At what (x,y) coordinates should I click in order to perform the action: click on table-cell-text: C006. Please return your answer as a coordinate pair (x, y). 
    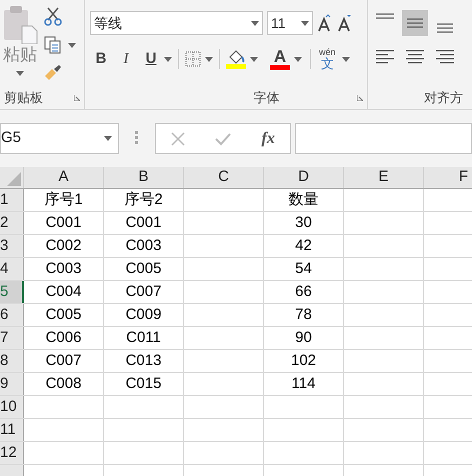
    Looking at the image, I should click on (64, 338).